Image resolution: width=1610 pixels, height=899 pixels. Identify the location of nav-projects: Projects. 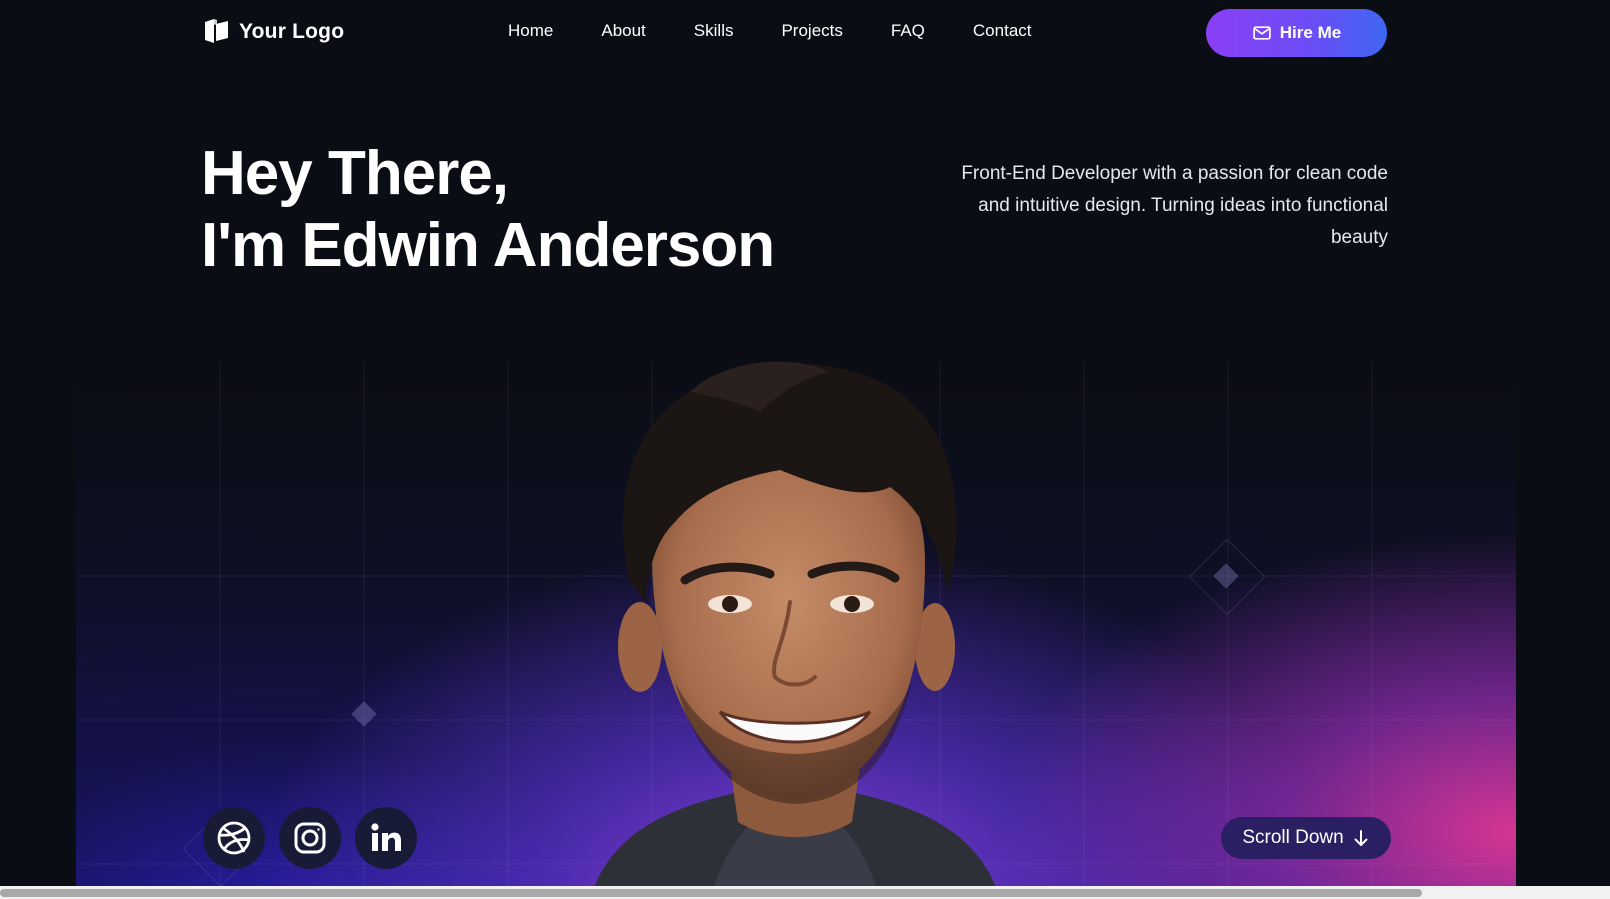
(811, 31).